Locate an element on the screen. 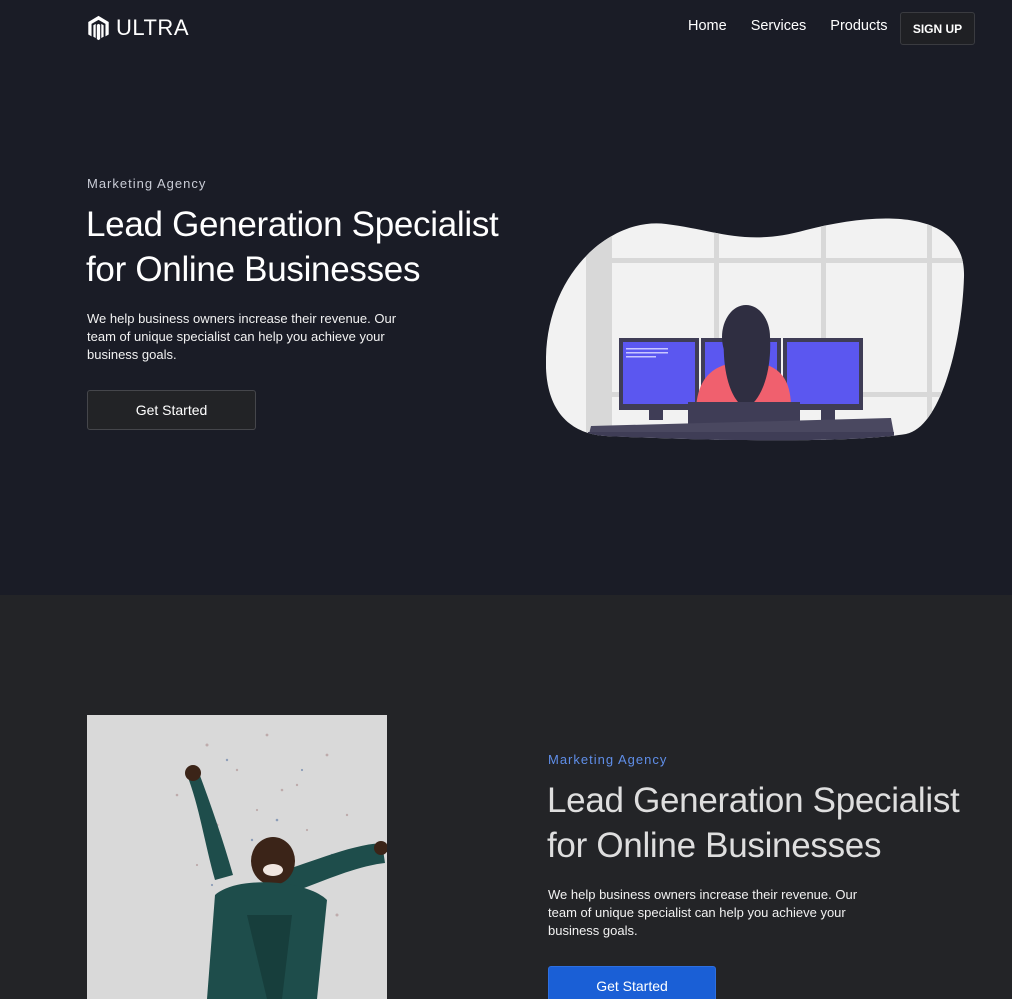  nav-link-products: Products is located at coordinates (858, 26).